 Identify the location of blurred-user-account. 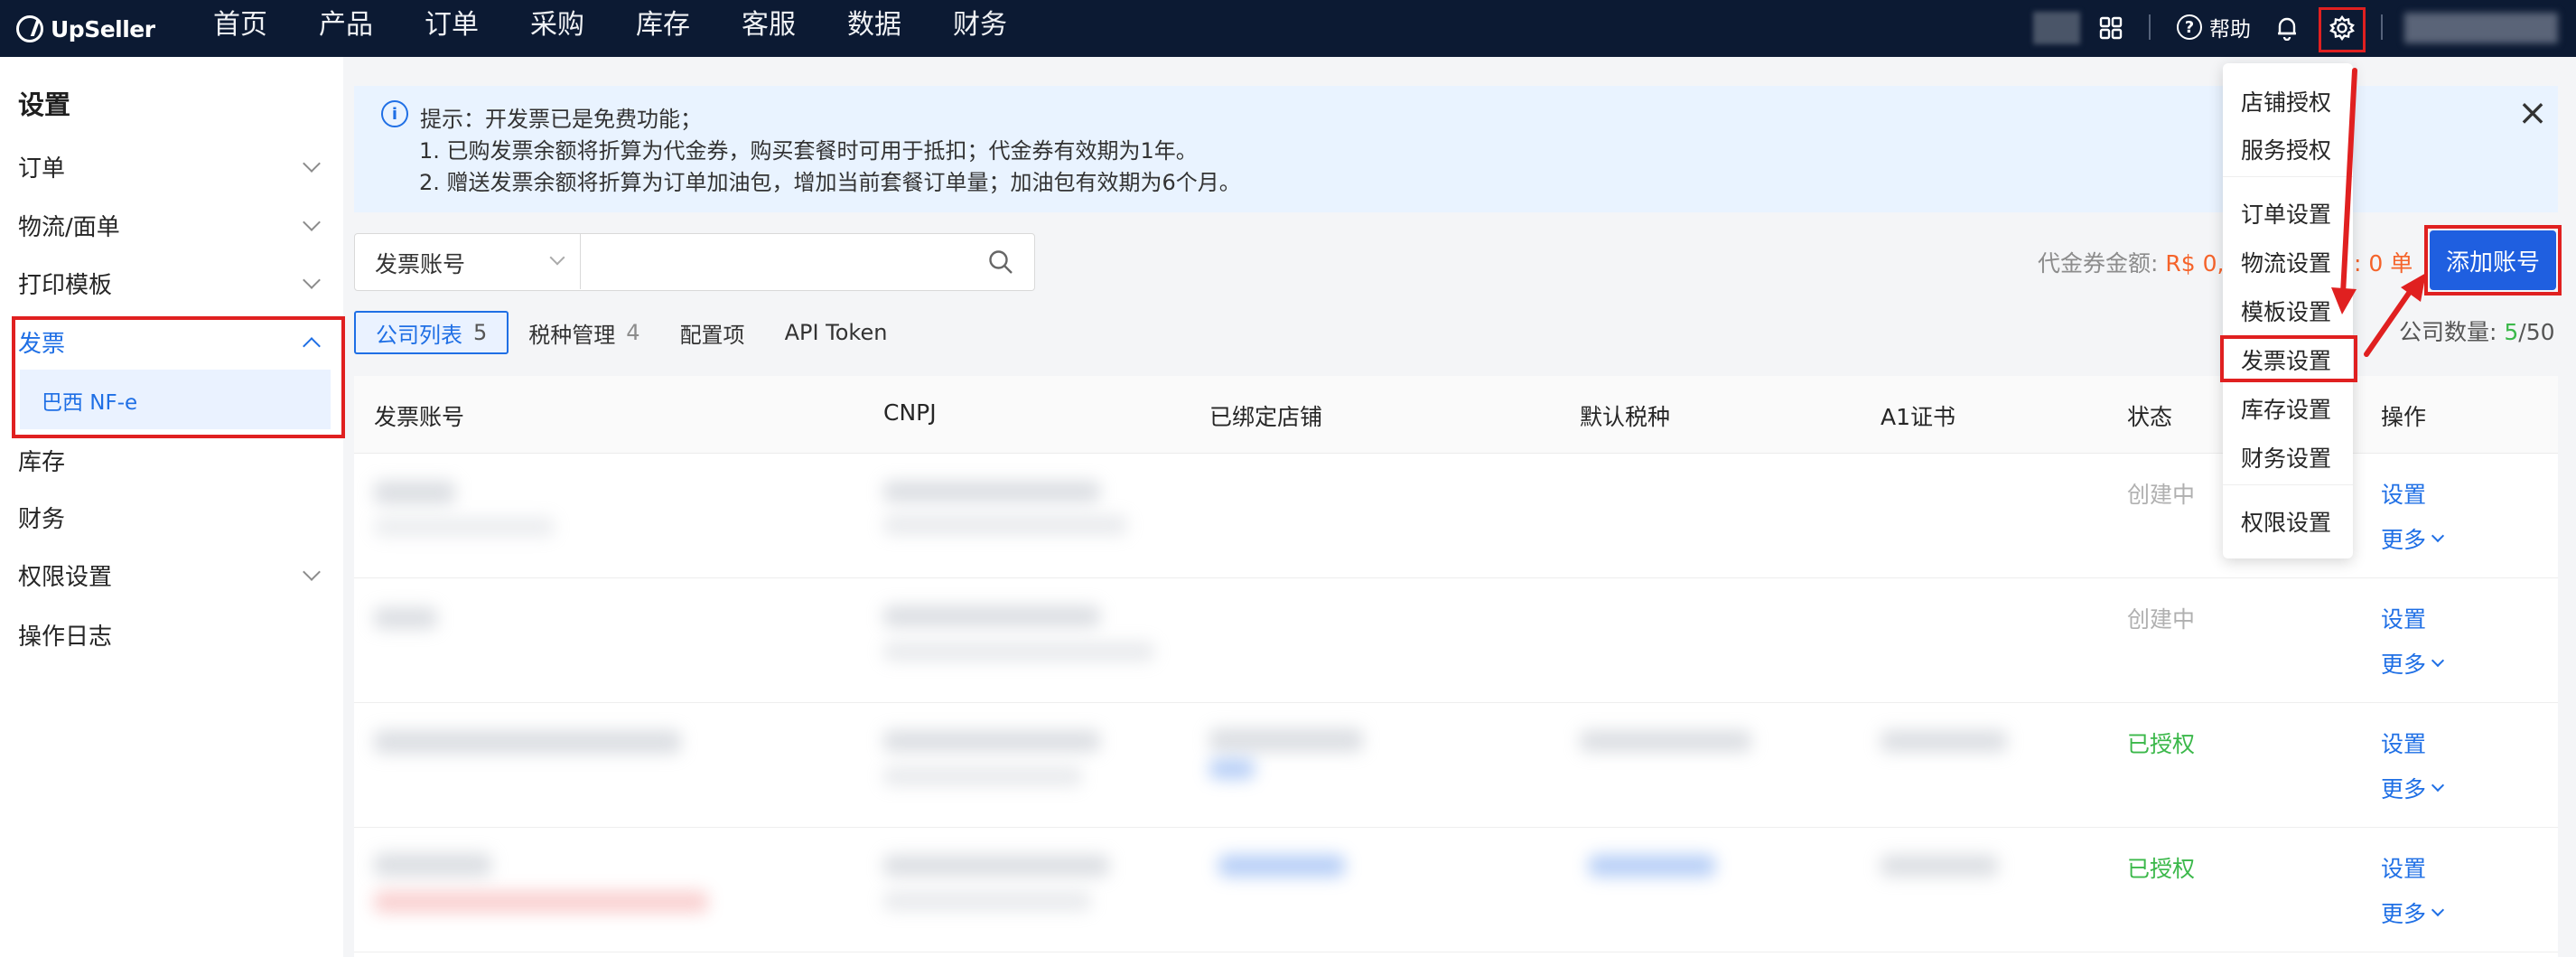
(2481, 28).